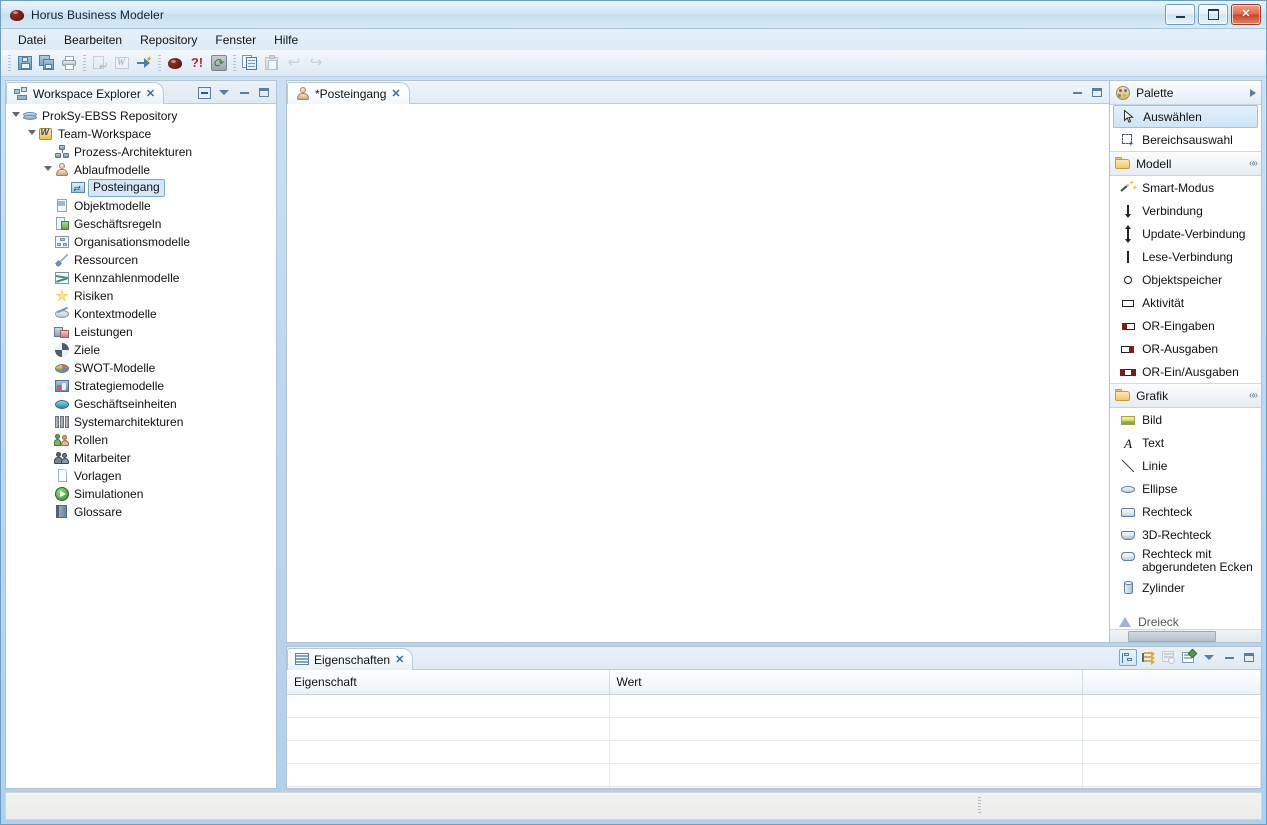 Image resolution: width=1267 pixels, height=825 pixels. What do you see at coordinates (144, 63) in the screenshot?
I see `publish-button: ✦` at bounding box center [144, 63].